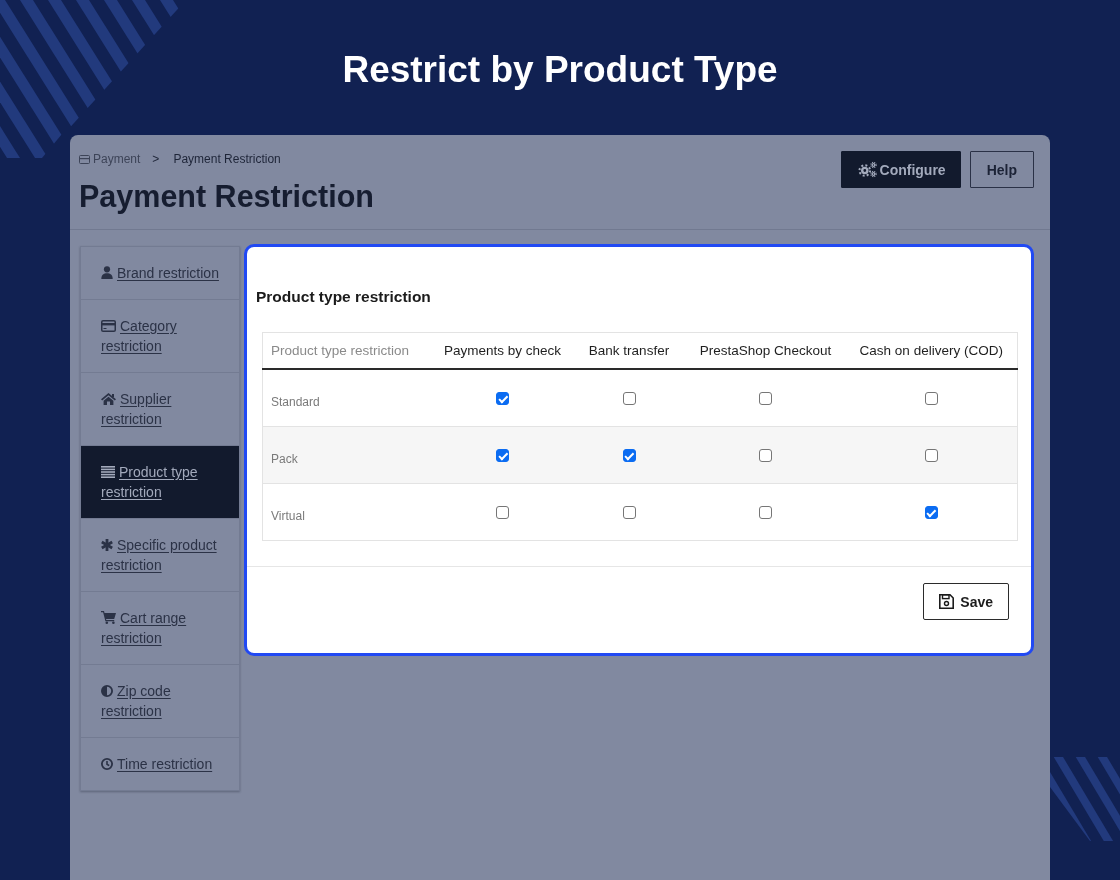 The width and height of the screenshot is (1120, 880). What do you see at coordinates (160, 482) in the screenshot?
I see `sidebar-item: Product type restriction` at bounding box center [160, 482].